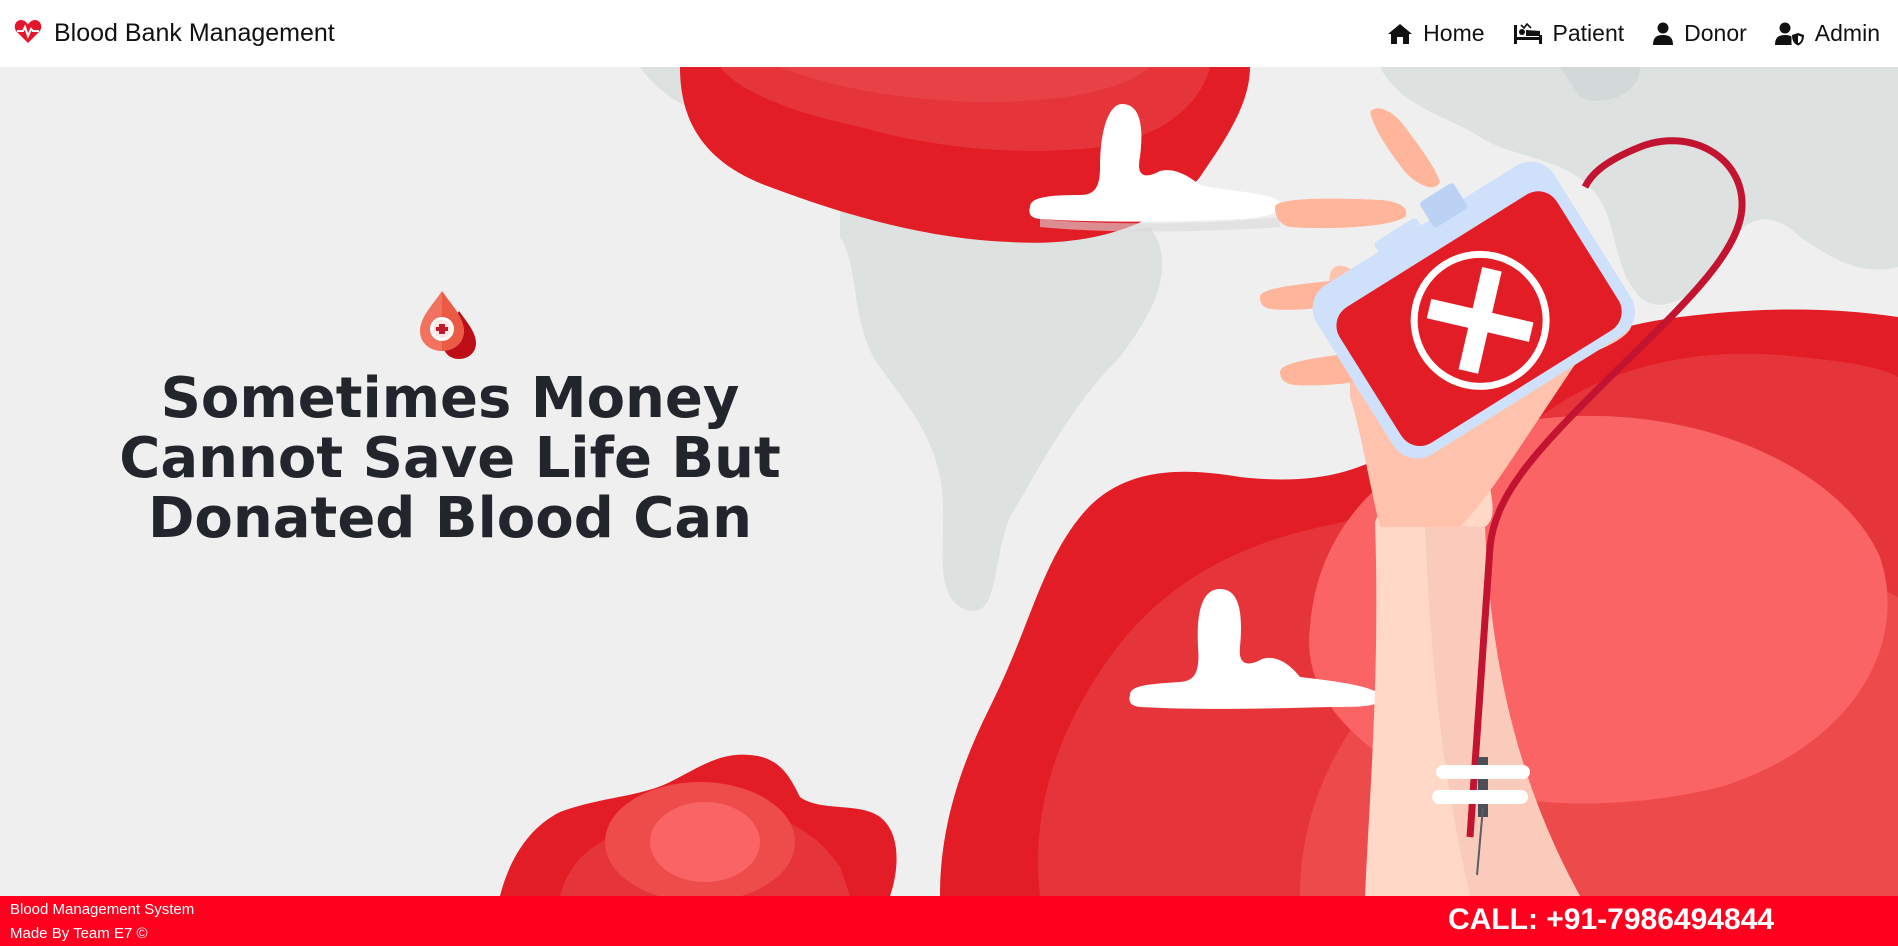  Describe the element at coordinates (1588, 33) in the screenshot. I see `nav-patient-label: Patient` at that location.